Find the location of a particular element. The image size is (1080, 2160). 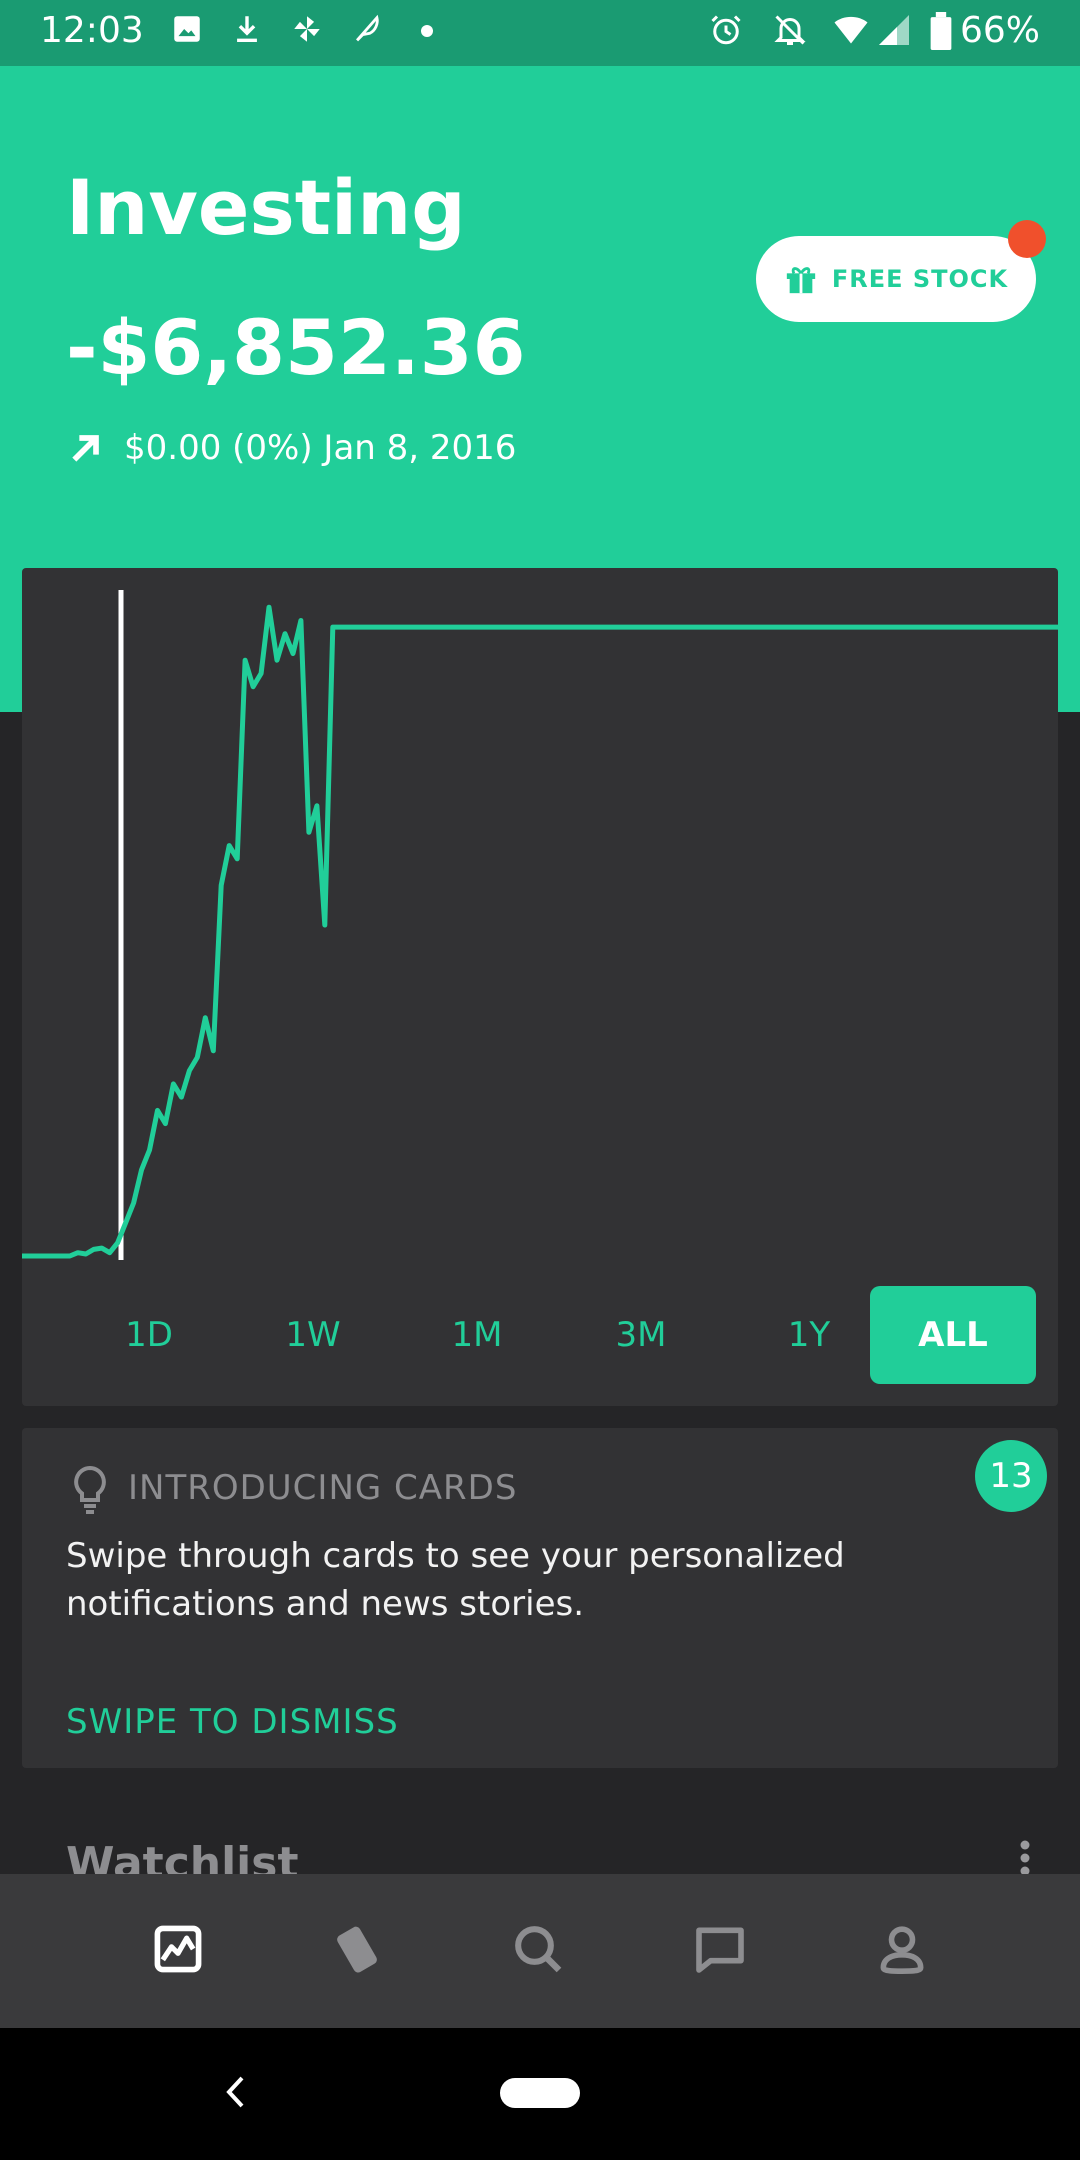

range-1y-button: 1Y is located at coordinates (809, 1335).